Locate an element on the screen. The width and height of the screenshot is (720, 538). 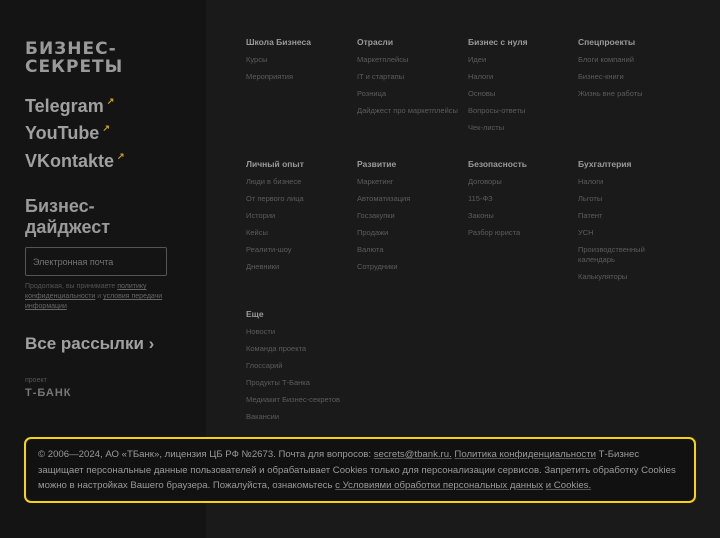
nav-link: Разбор юриста is located at coordinates (520, 233).